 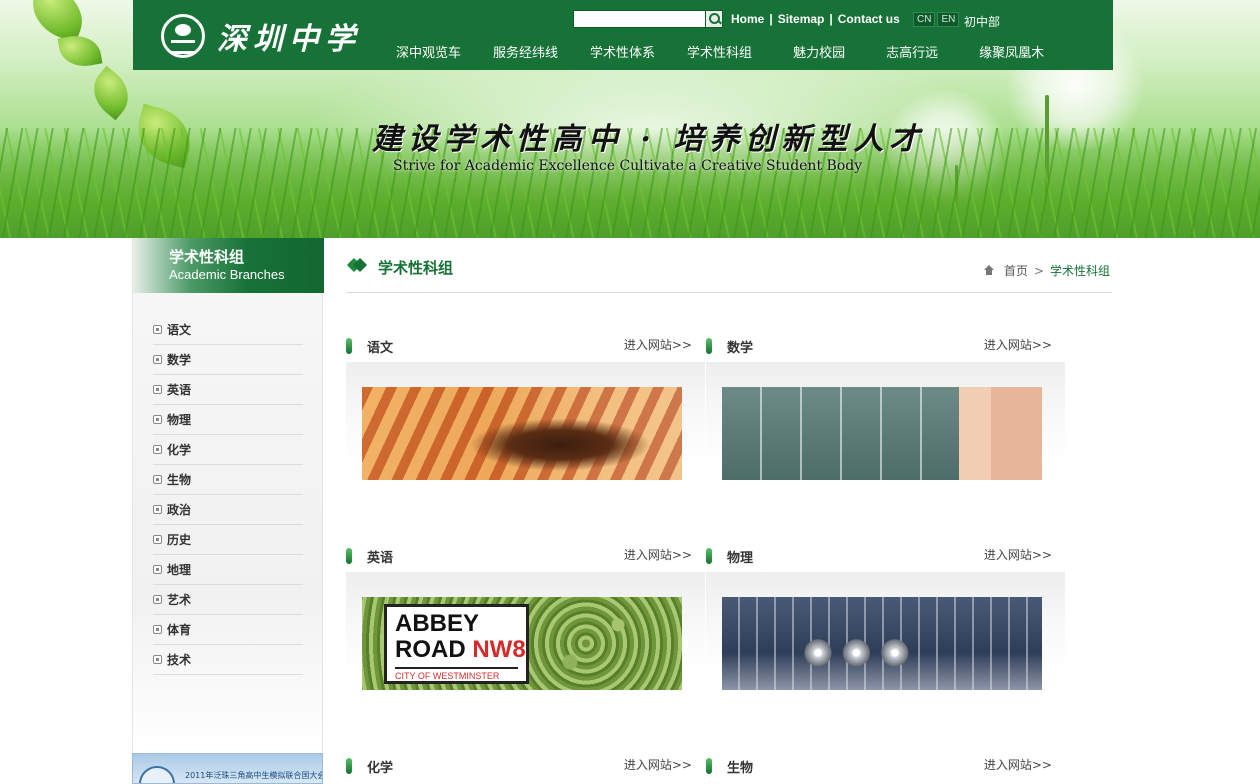 I want to click on home-icon, so click(x=989, y=270).